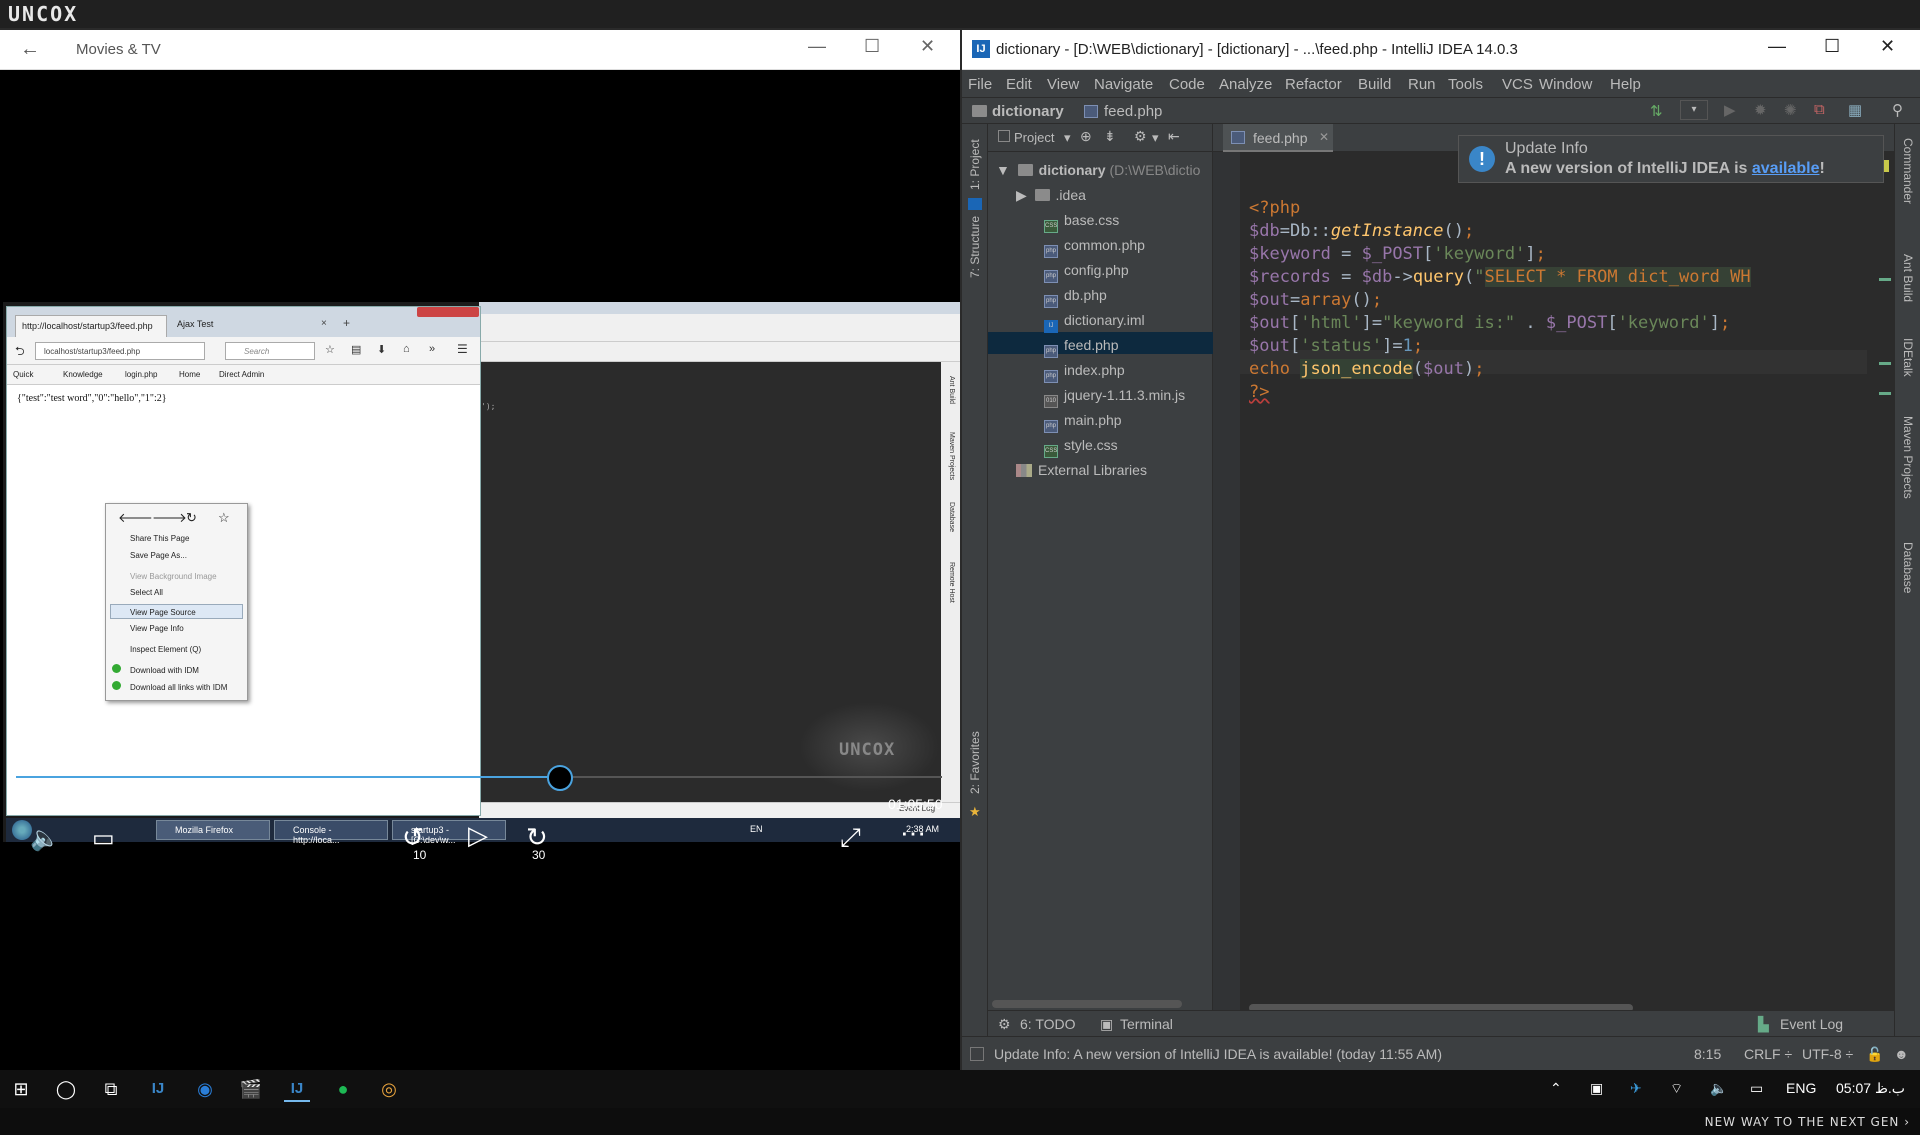 The width and height of the screenshot is (1920, 1135). I want to click on telegram-tray-icon: ✈, so click(1636, 1088).